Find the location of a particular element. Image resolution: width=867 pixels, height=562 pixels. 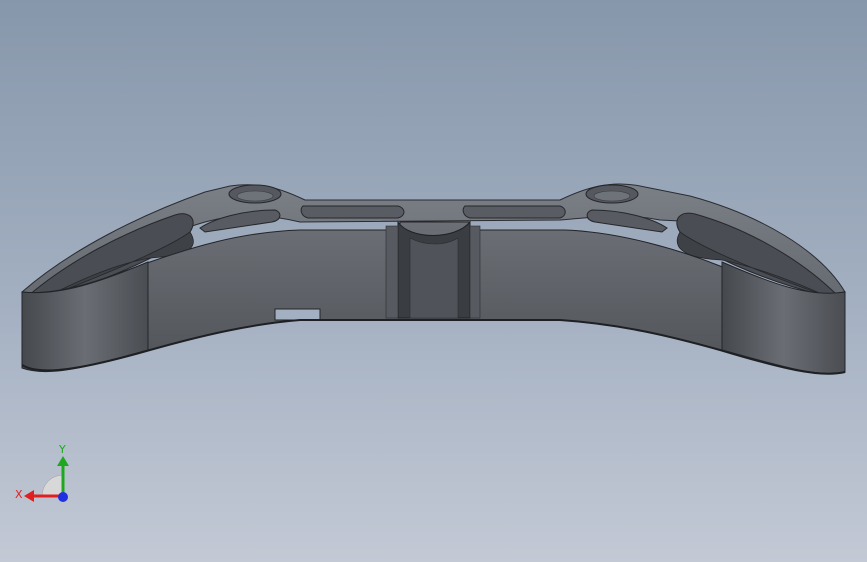

y-axis-label: Y is located at coordinates (62, 449).